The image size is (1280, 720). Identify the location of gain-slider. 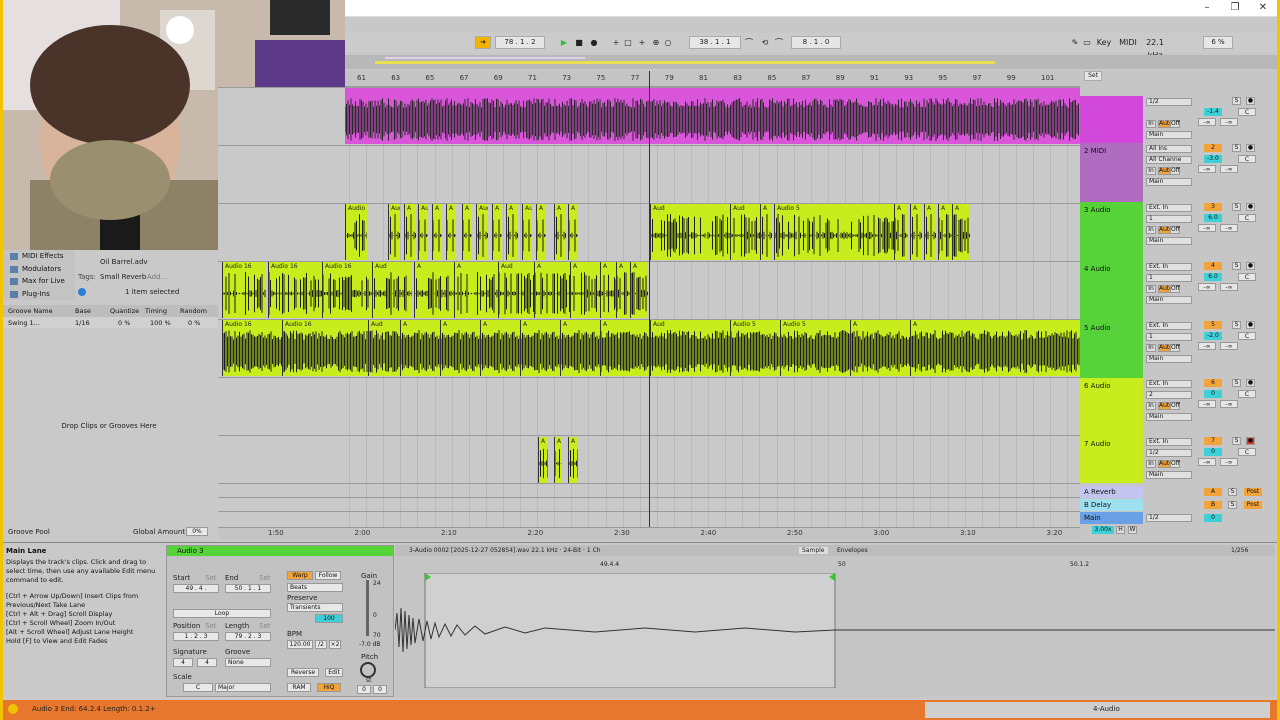
(367, 608).